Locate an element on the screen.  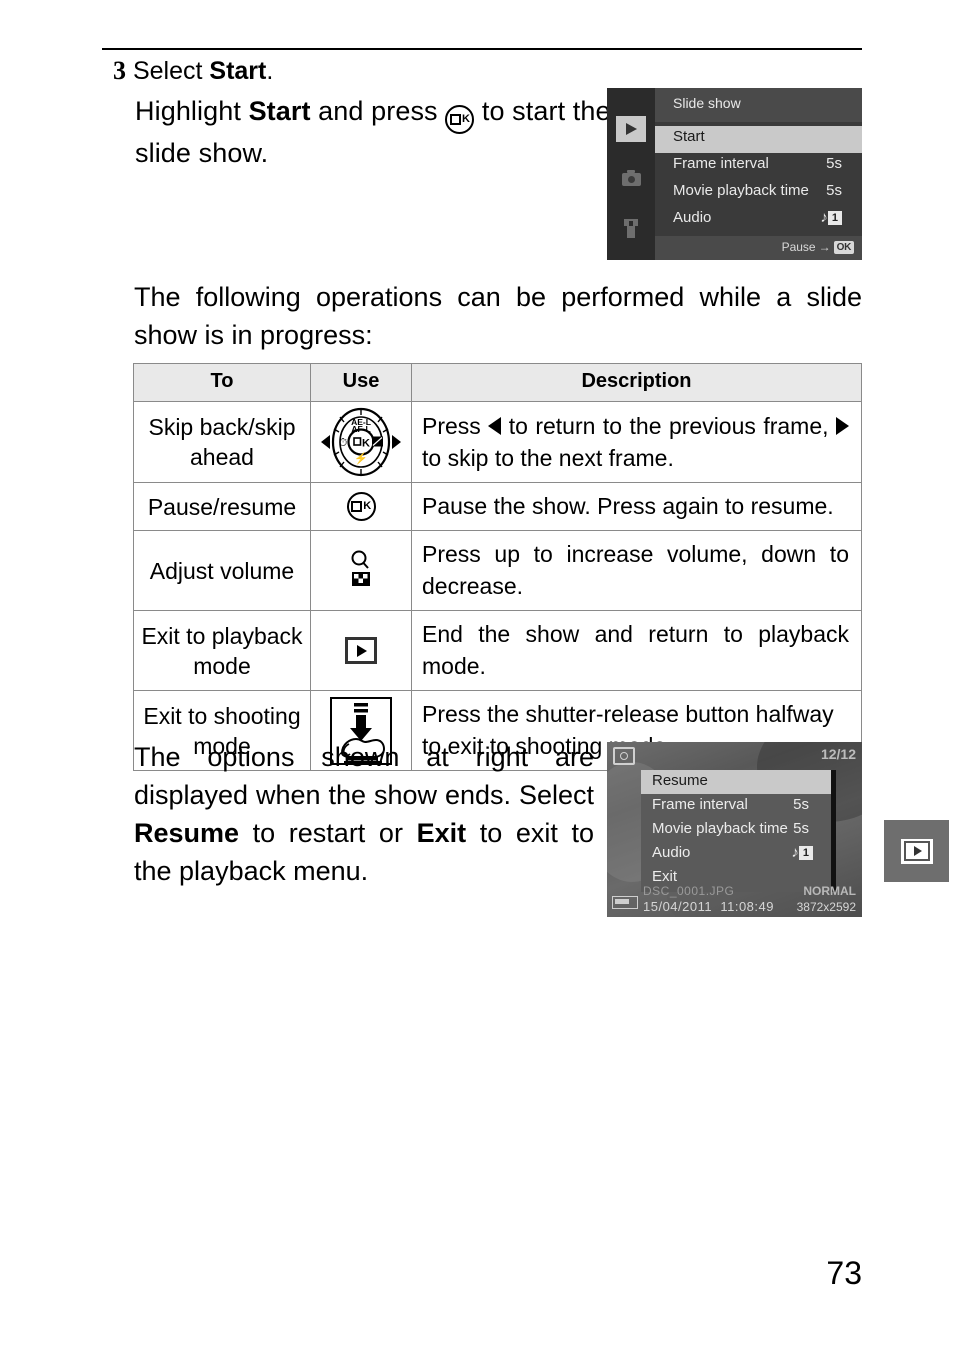
menu-title-bar: Slide show is located at coordinates (758, 105).